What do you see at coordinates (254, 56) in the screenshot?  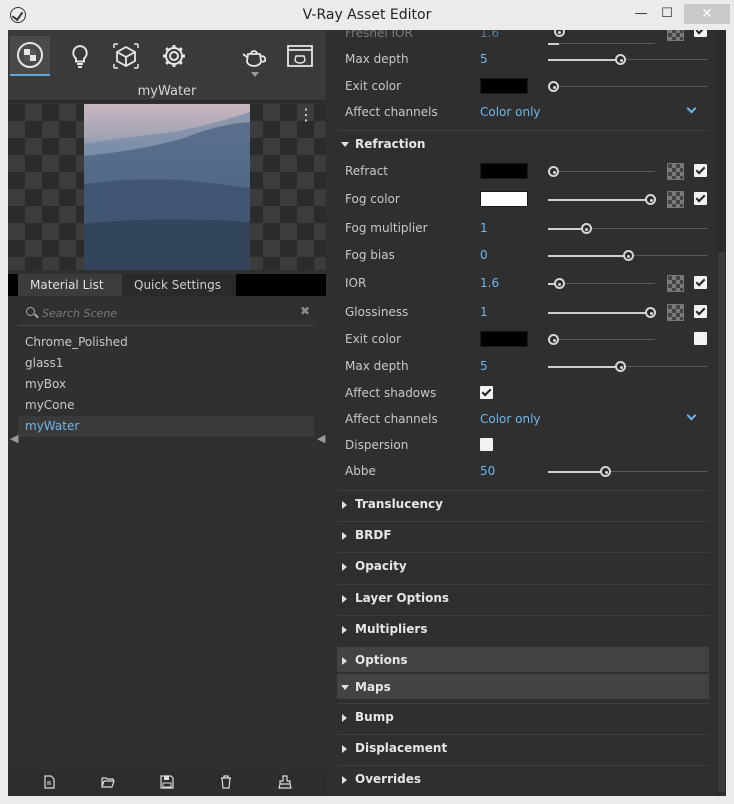 I see `render-button` at bounding box center [254, 56].